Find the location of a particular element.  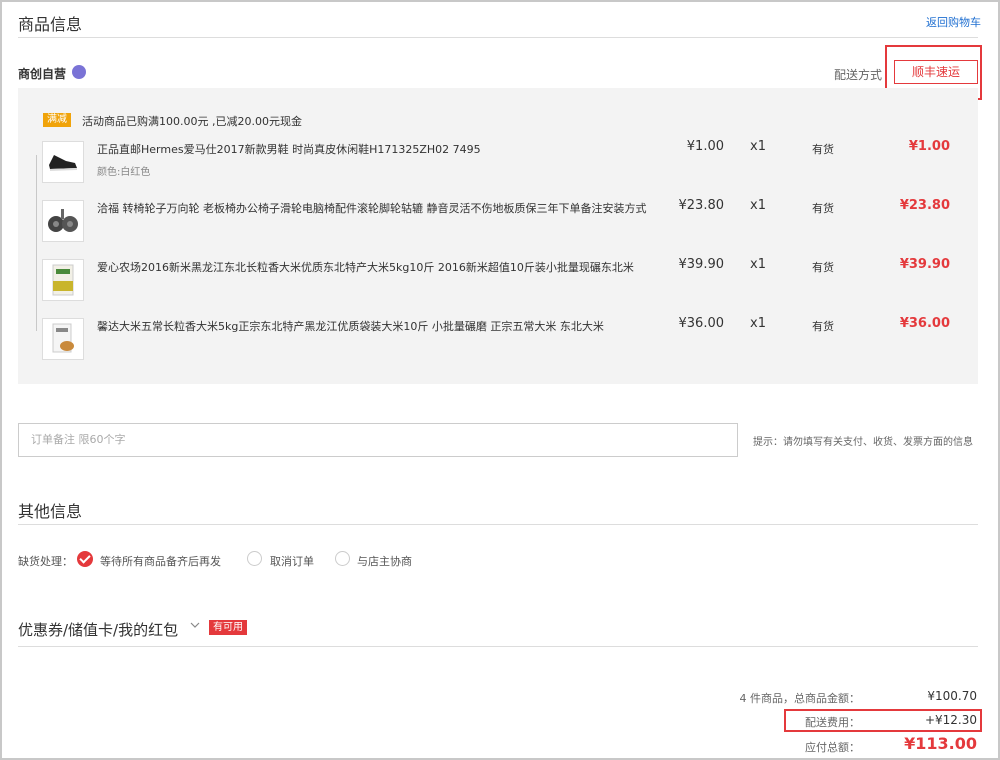

item-price: ¥39.90 is located at coordinates (701, 264).